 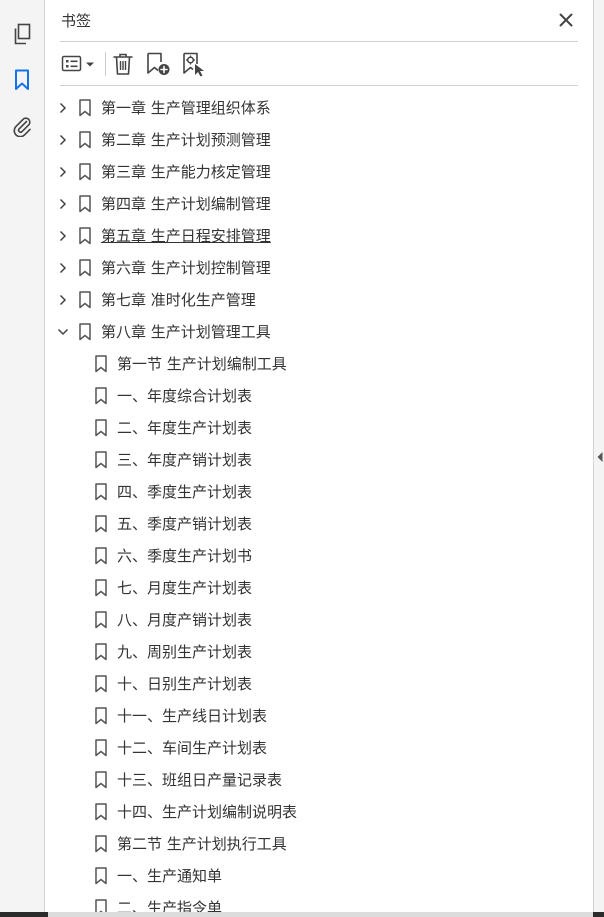 What do you see at coordinates (305, 492) in the screenshot?
I see `bookmark-item: 四、季度生产计划表` at bounding box center [305, 492].